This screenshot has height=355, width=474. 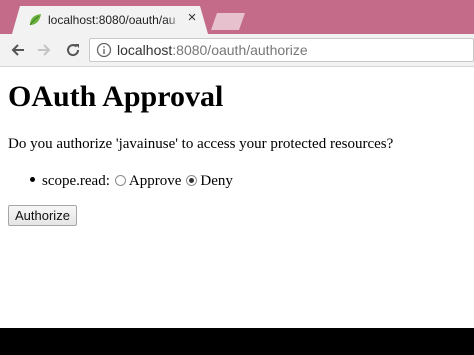 I want to click on address-bar: localhost:8080/oauth/authorize, so click(x=281, y=50).